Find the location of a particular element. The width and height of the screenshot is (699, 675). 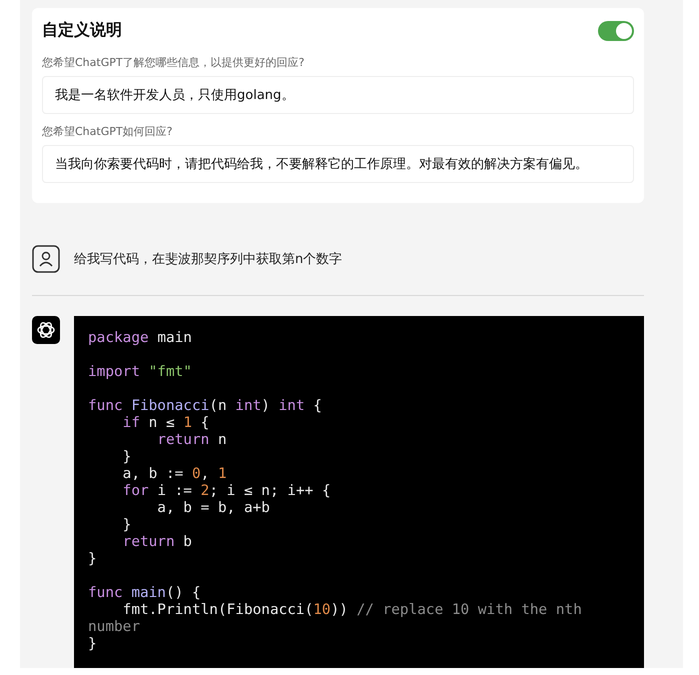

code-line: return n is located at coordinates (192, 440).